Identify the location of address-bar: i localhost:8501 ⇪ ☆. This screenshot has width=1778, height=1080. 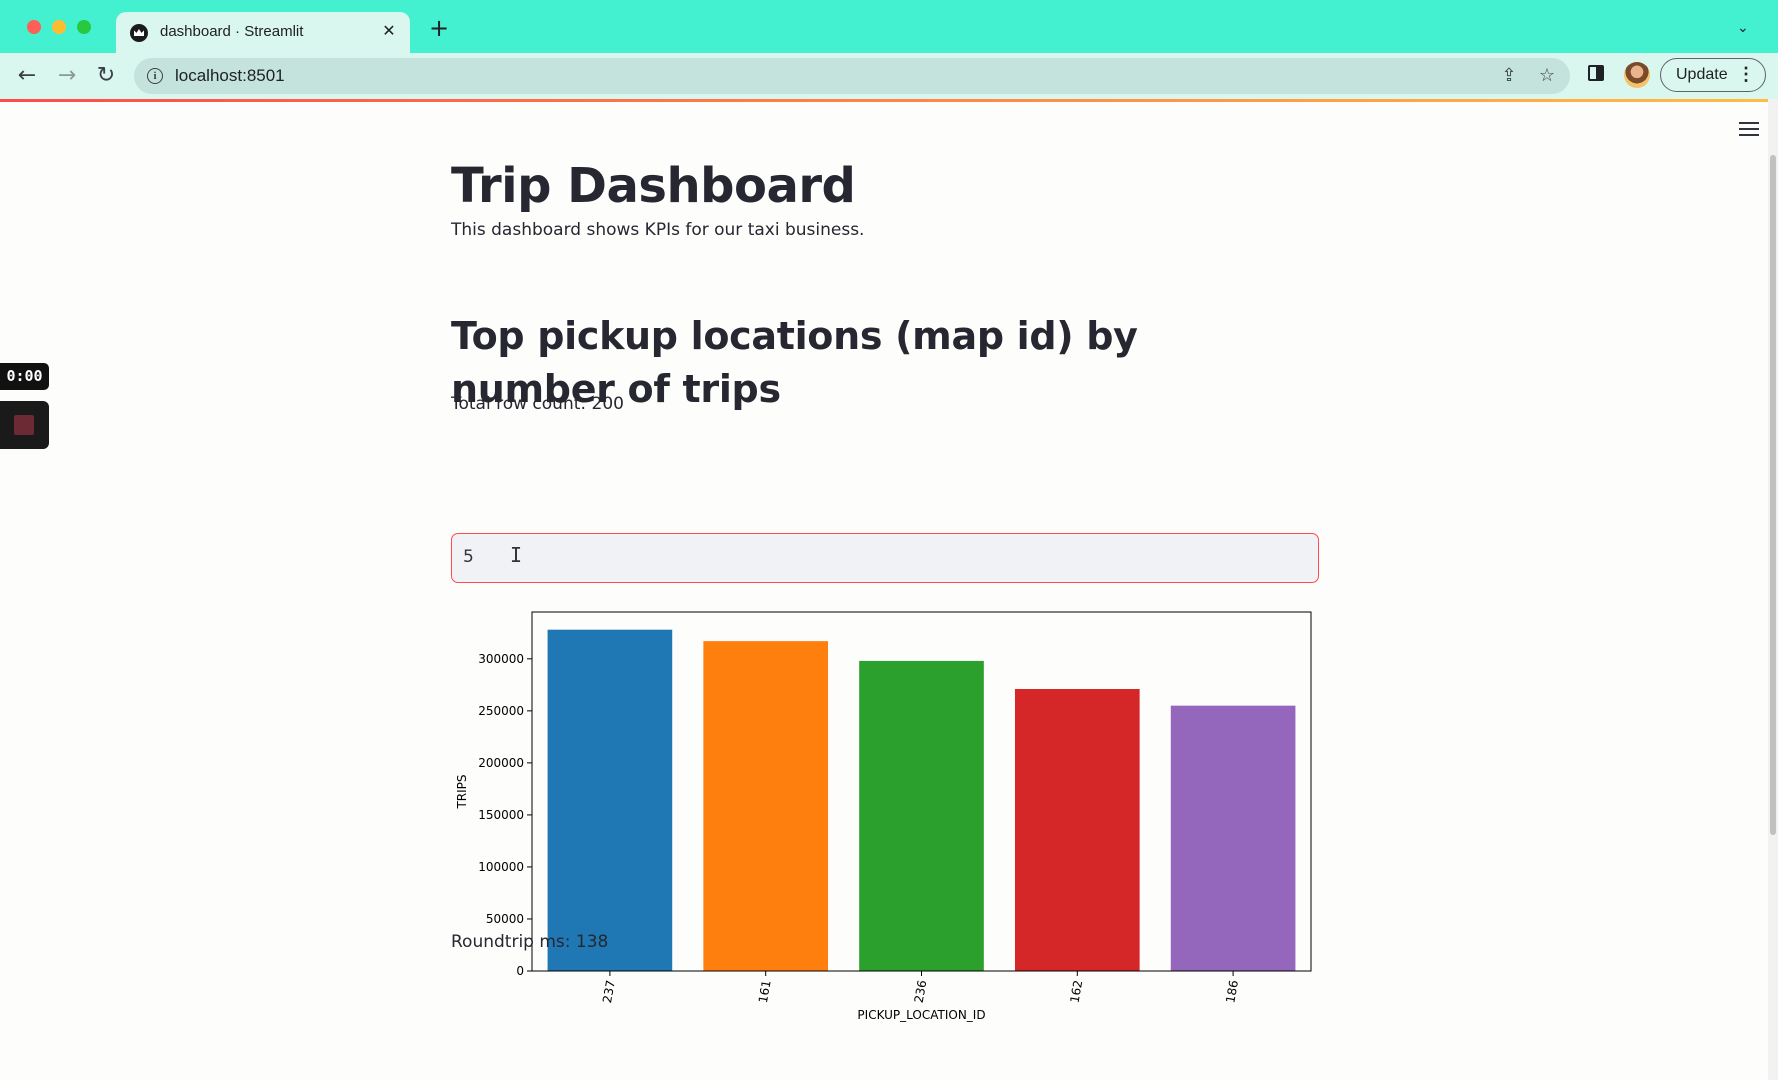
(852, 76).